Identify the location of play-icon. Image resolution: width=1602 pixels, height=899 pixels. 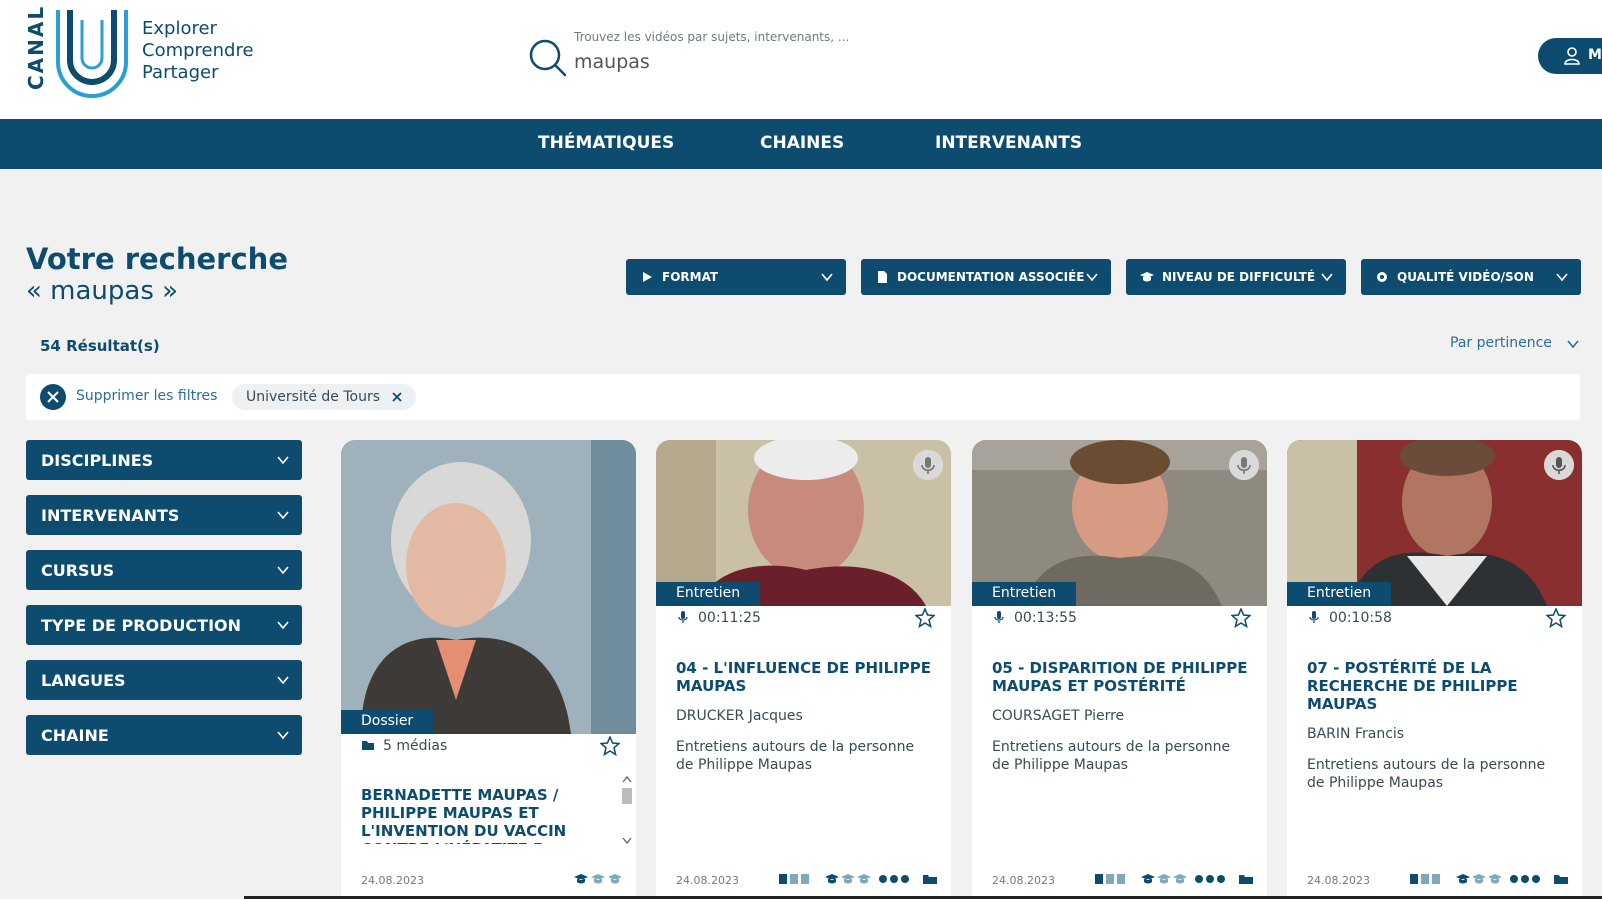
(647, 277).